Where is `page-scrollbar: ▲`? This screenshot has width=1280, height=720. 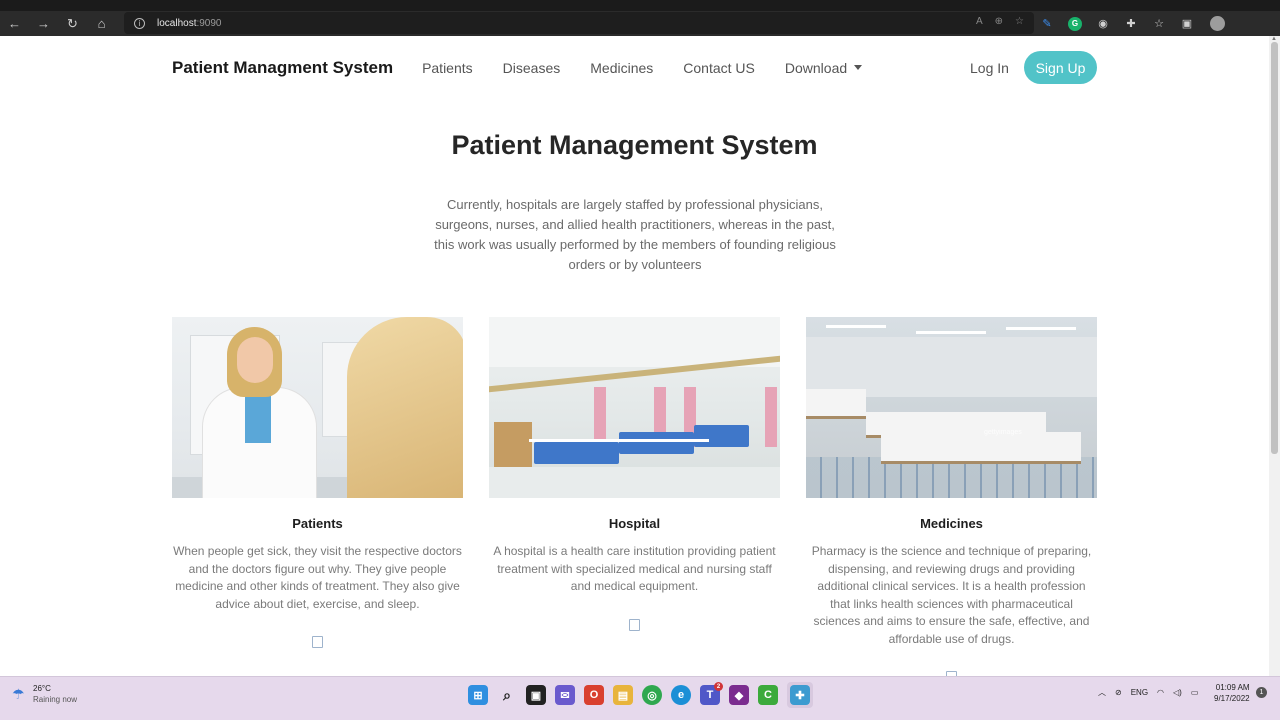
page-scrollbar: ▲ is located at coordinates (1274, 356).